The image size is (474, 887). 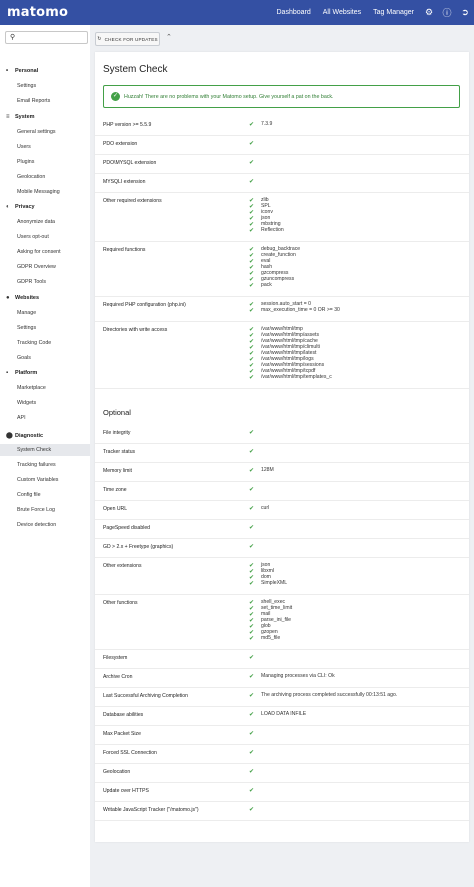 I want to click on nav-dashboard: Dashboard, so click(x=294, y=12).